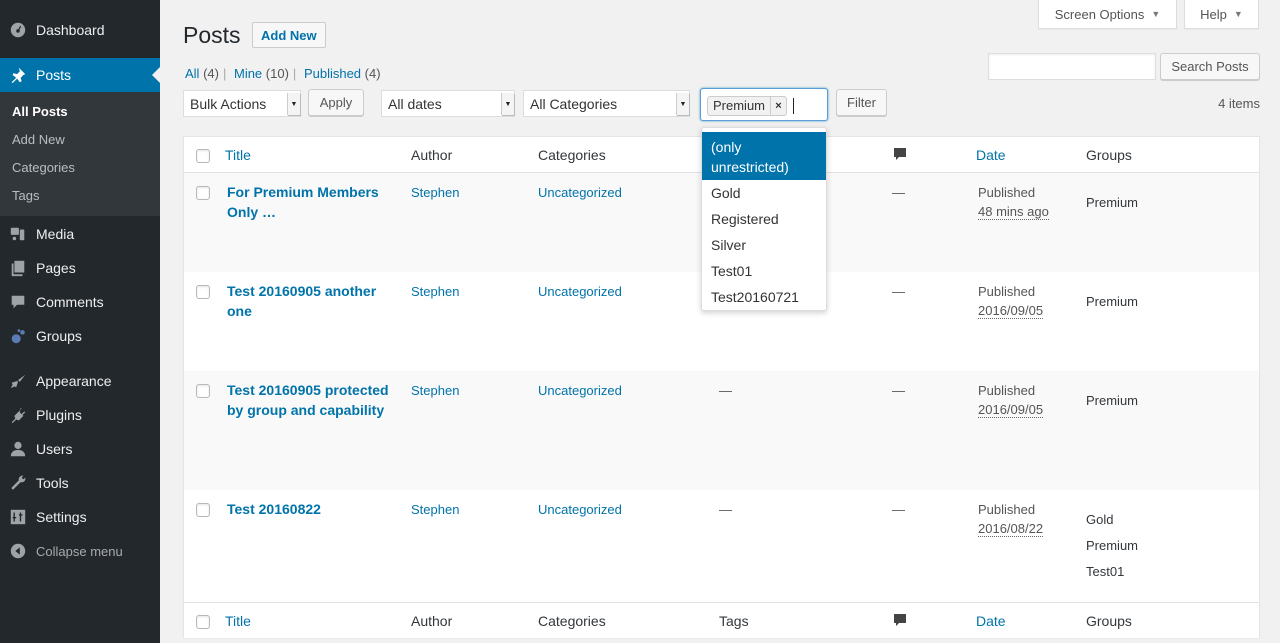 The width and height of the screenshot is (1280, 643). I want to click on menu-label: Settings, so click(61, 517).